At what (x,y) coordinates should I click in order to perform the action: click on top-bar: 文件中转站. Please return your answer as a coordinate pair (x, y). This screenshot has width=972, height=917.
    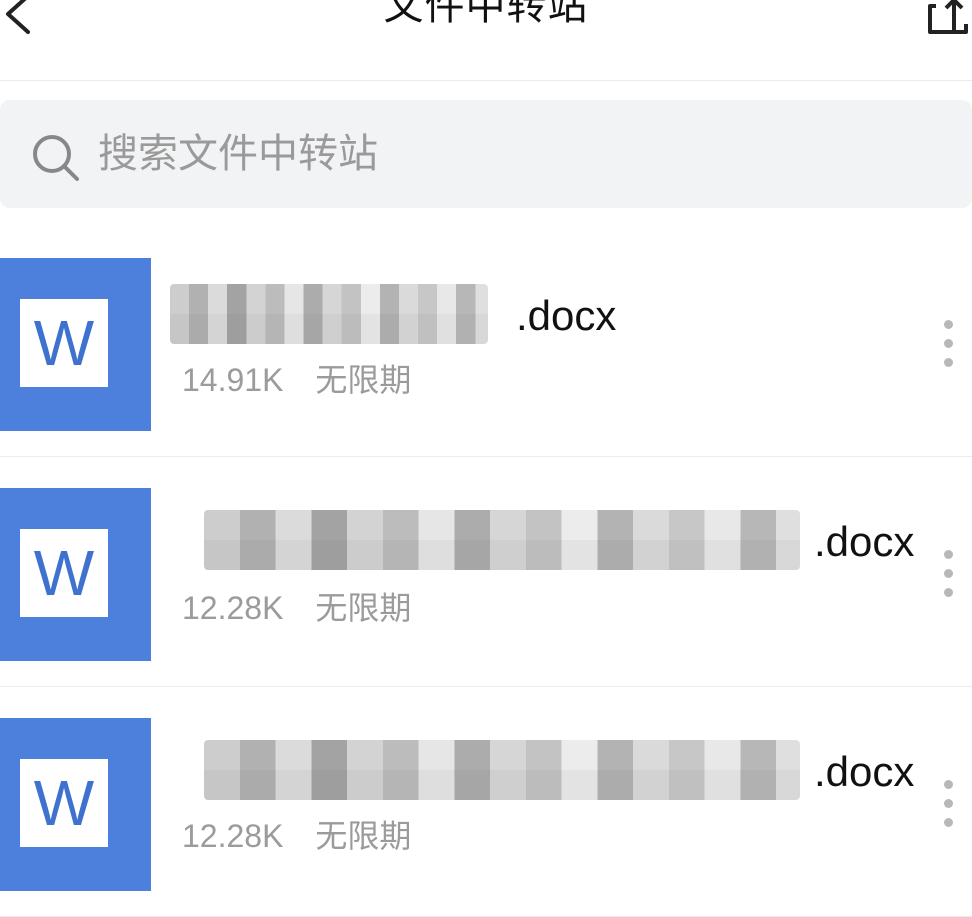
    Looking at the image, I should click on (486, 40).